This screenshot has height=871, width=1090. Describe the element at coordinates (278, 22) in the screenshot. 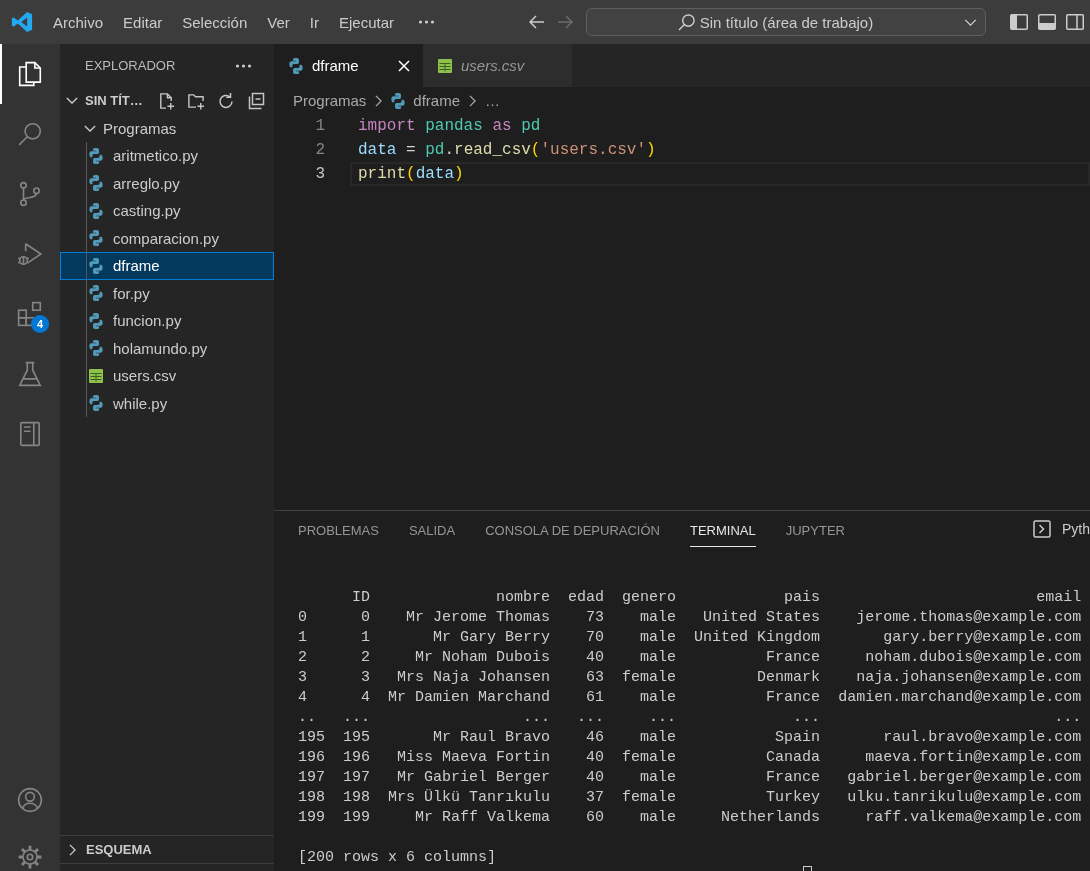

I see `menu-item: Ver` at that location.